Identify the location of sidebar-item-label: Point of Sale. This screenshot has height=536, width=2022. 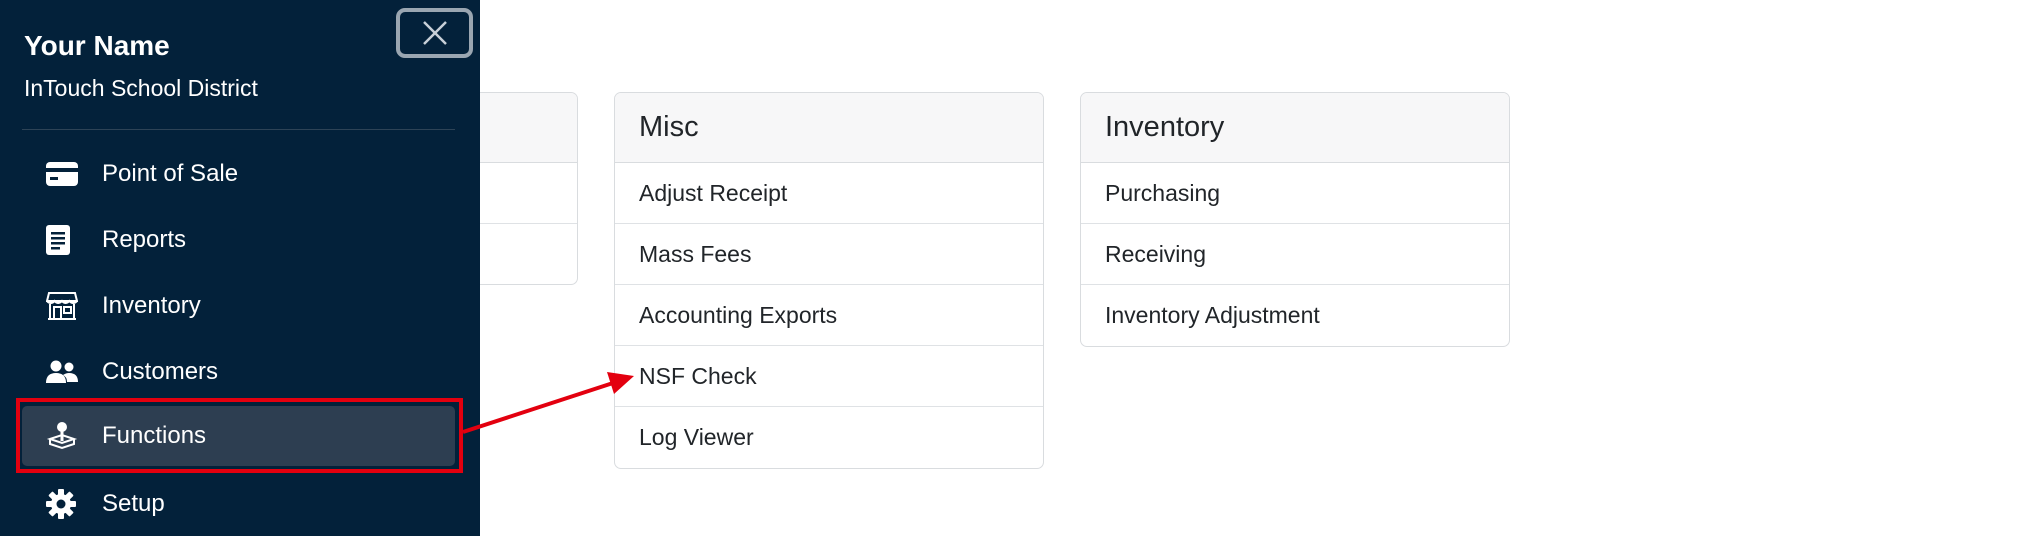
(170, 173).